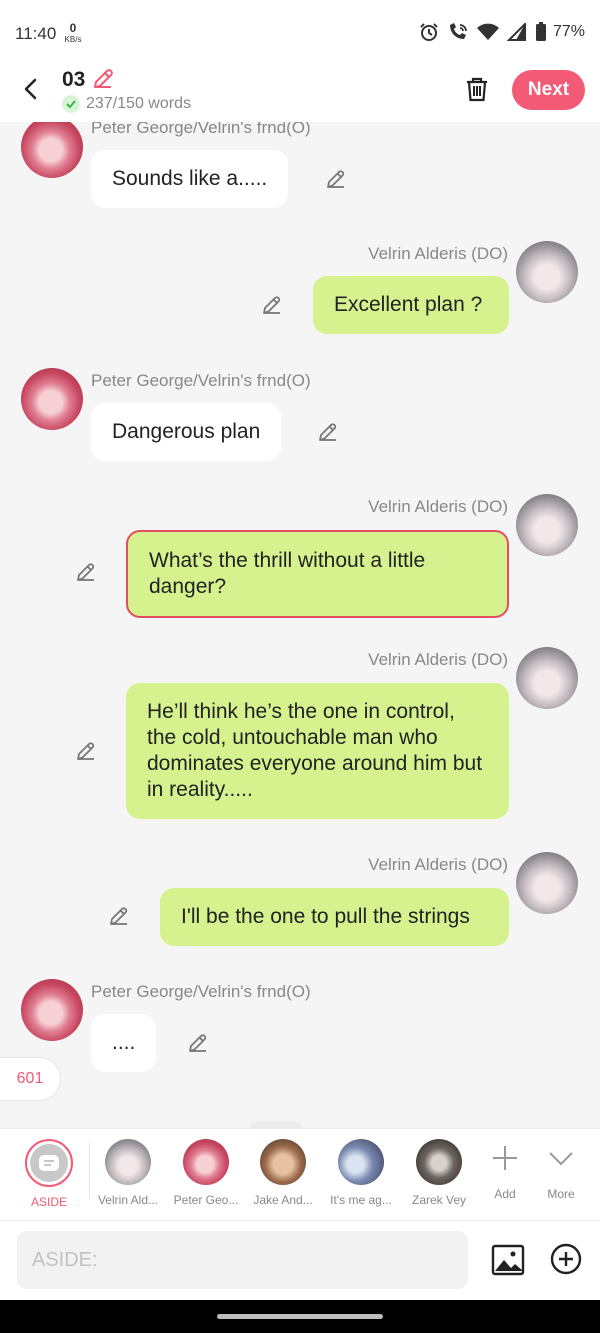  What do you see at coordinates (73, 28) in the screenshot?
I see `network-speed-value: 0` at bounding box center [73, 28].